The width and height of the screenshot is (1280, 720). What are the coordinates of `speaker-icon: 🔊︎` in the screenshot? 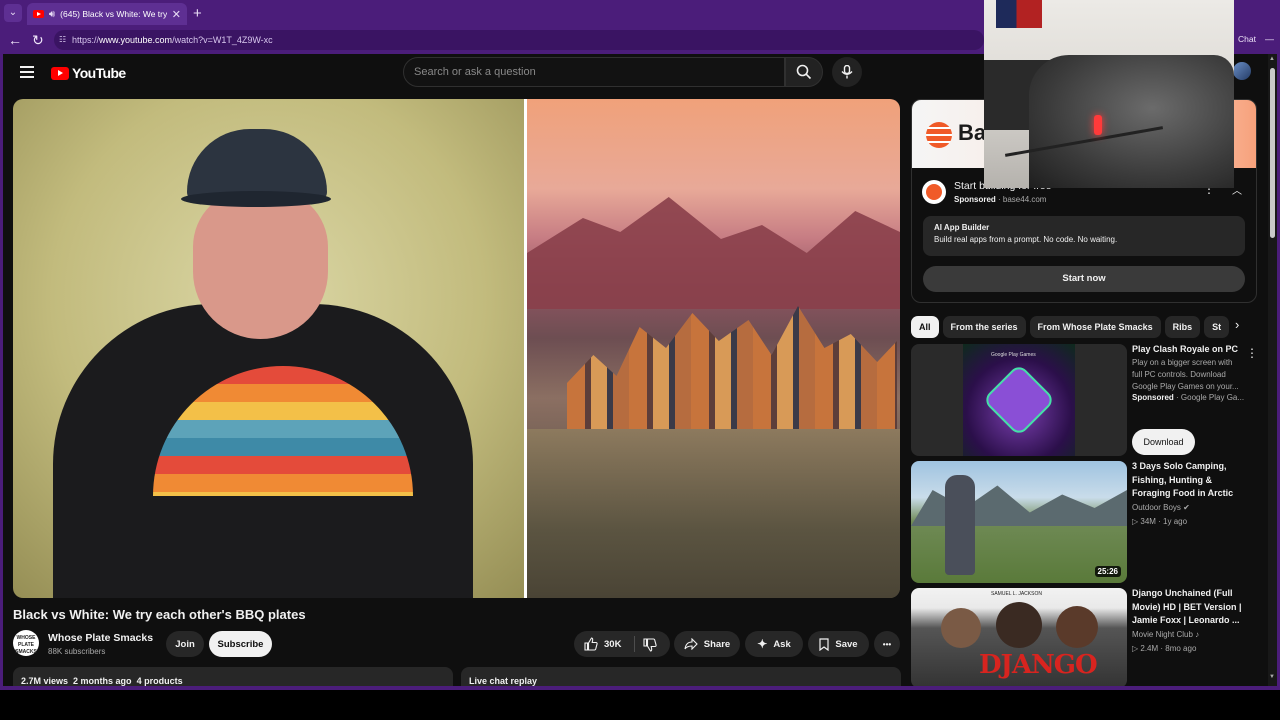 It's located at (52, 14).